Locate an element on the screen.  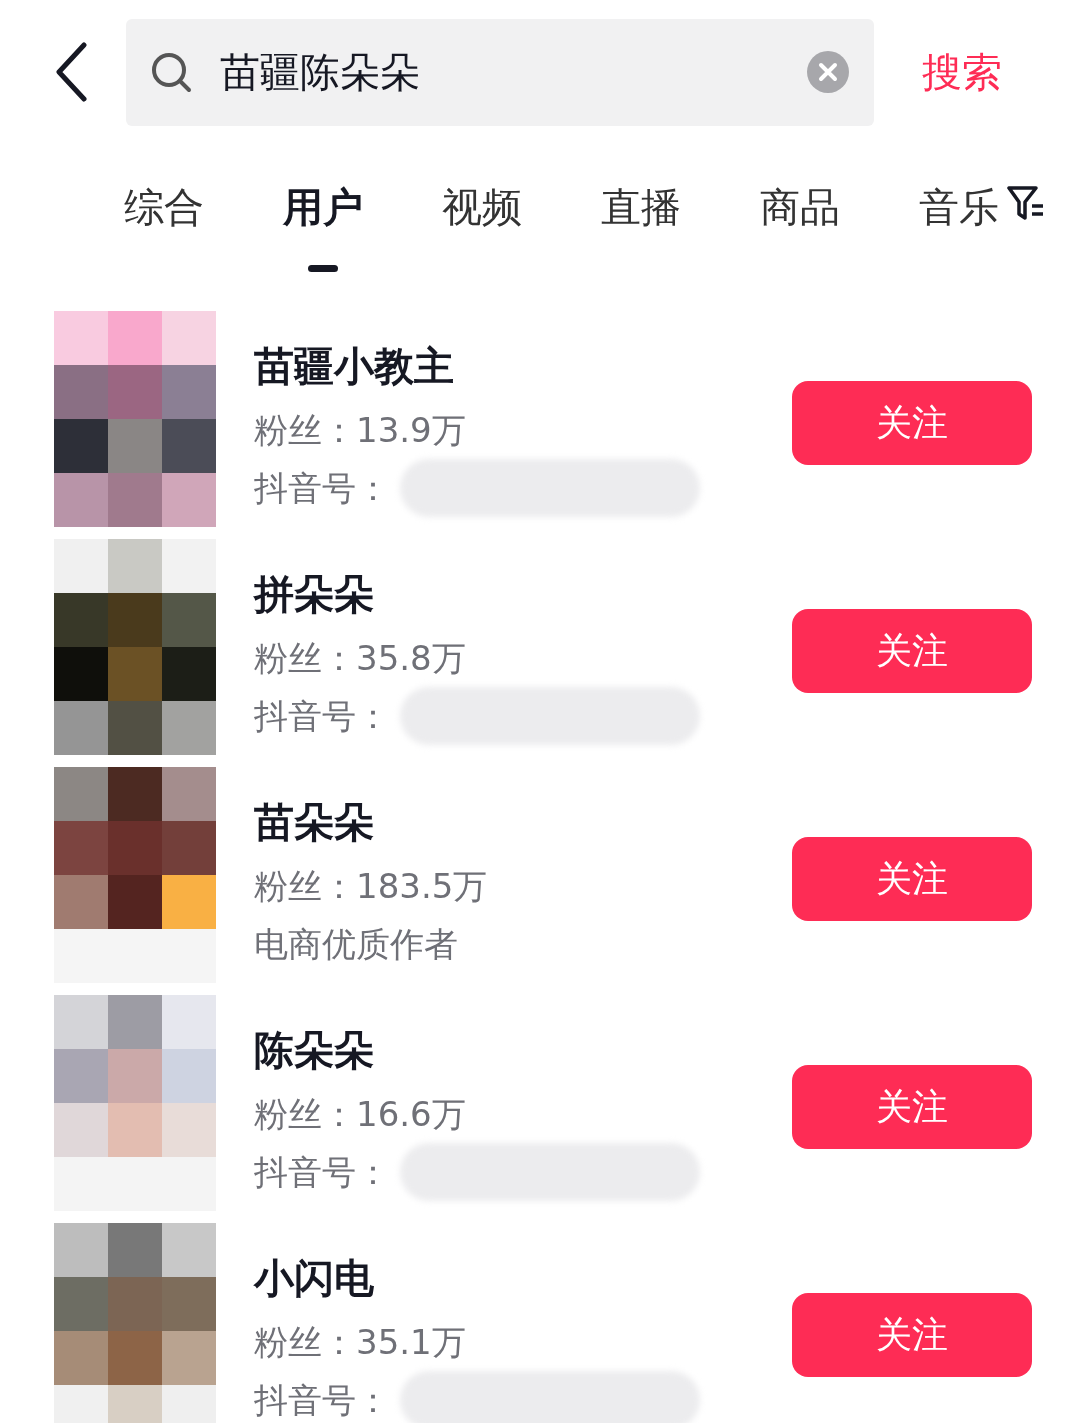
user-name: 苗朵朵 is located at coordinates (314, 822).